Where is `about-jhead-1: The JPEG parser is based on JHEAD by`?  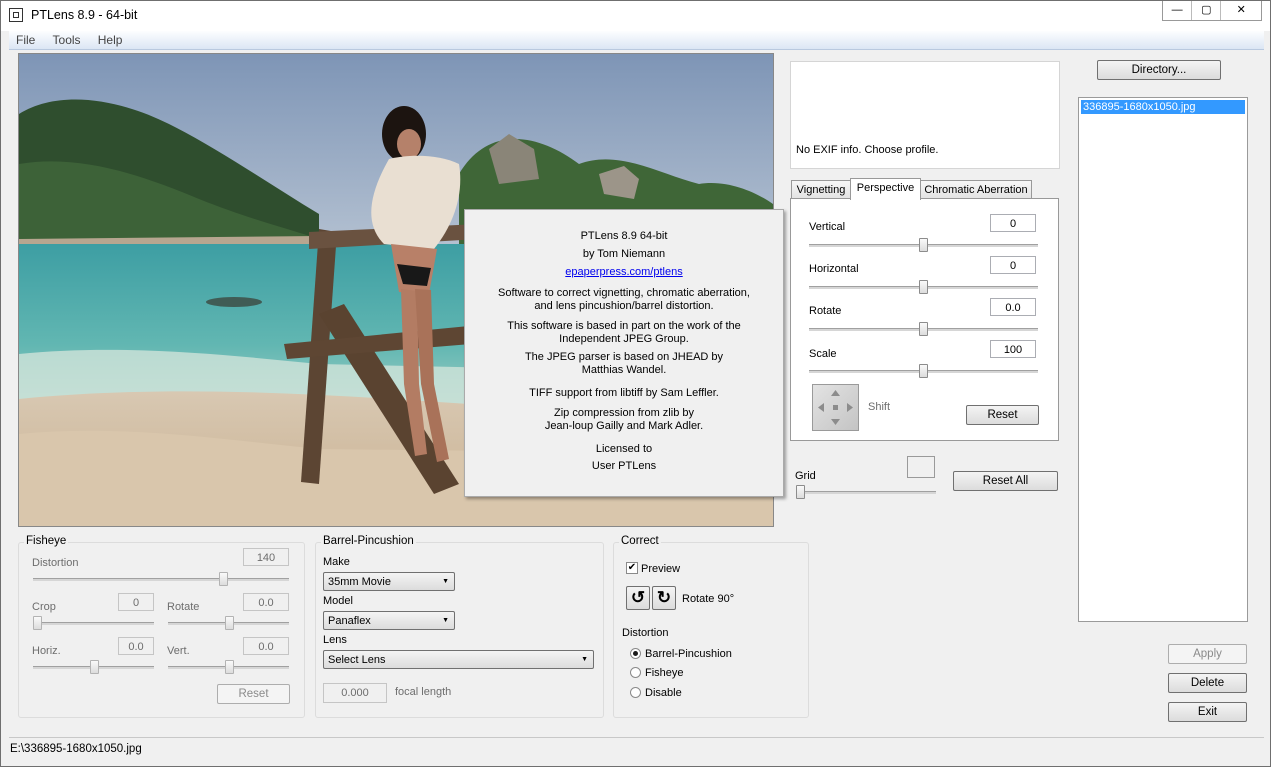
about-jhead-1: The JPEG parser is based on JHEAD by is located at coordinates (624, 357).